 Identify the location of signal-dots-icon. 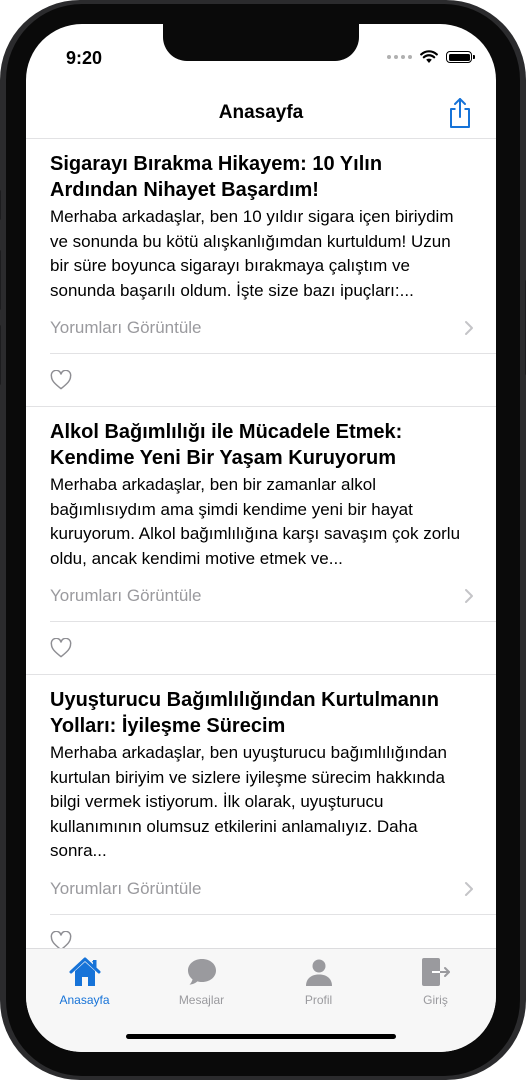
(399, 57).